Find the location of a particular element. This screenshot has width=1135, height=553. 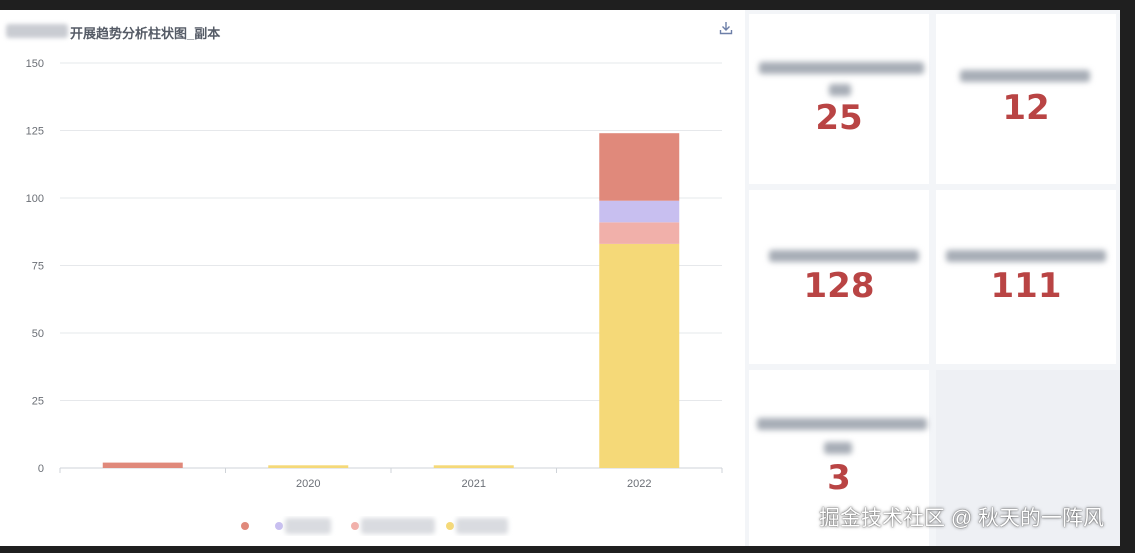

kpi-value: 25 is located at coordinates (839, 118).